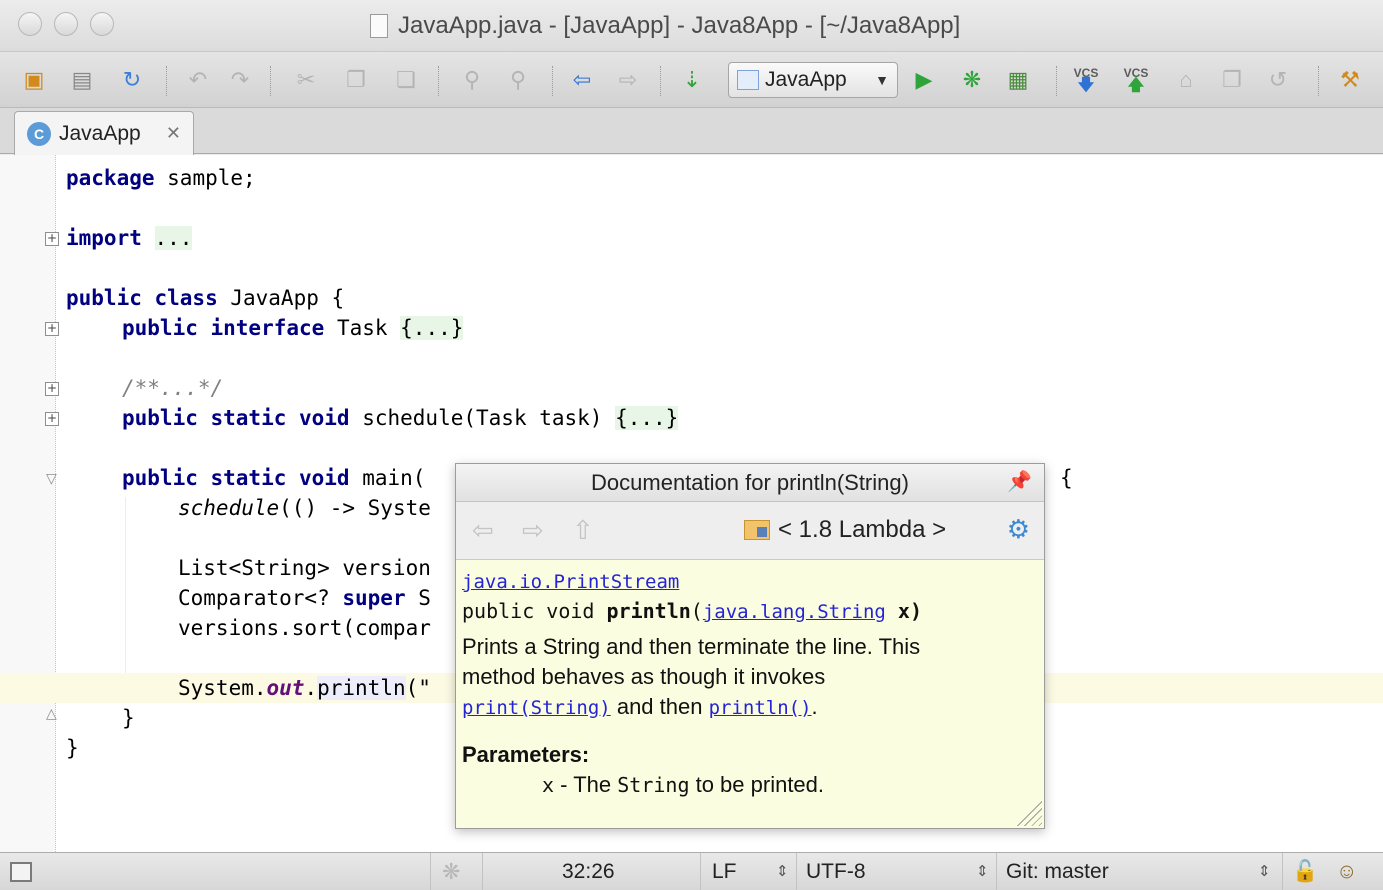 The width and height of the screenshot is (1383, 890). Describe the element at coordinates (379, 26) in the screenshot. I see `file-icon` at that location.